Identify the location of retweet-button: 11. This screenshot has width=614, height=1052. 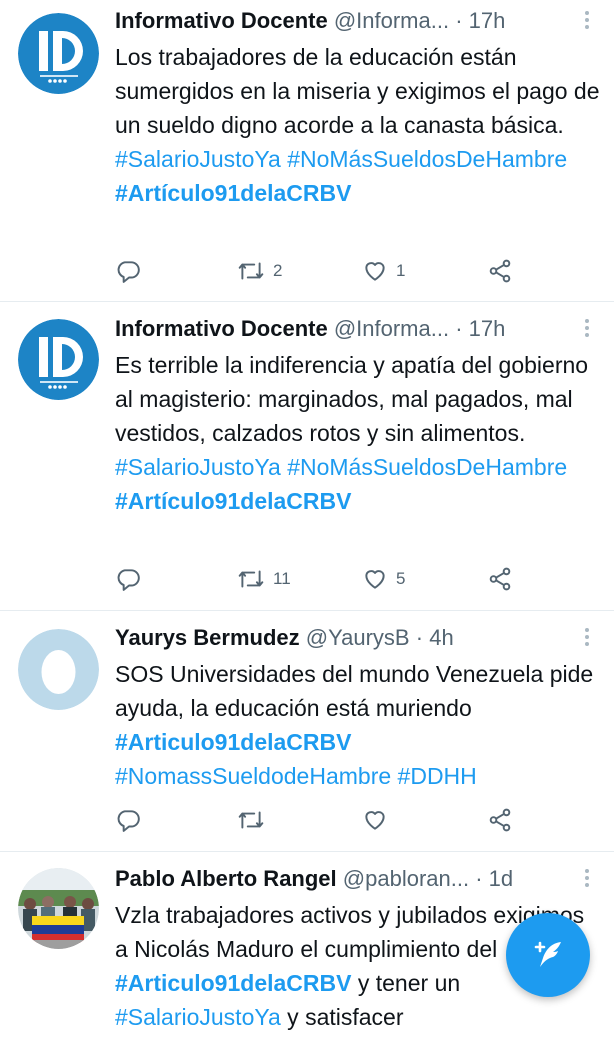
(264, 579).